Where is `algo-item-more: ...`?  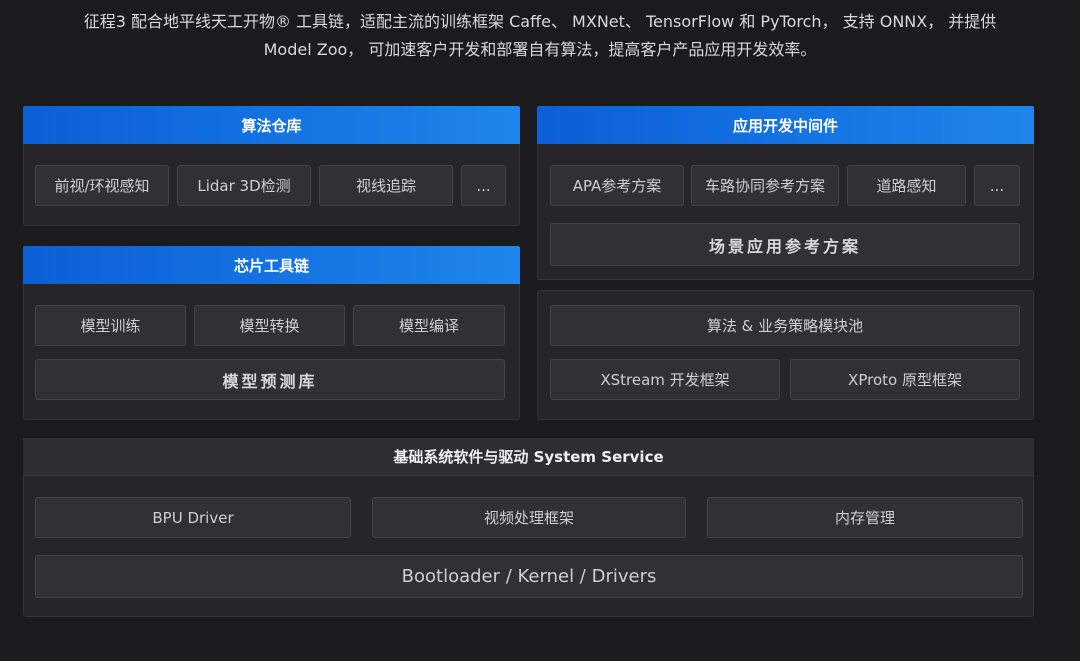 algo-item-more: ... is located at coordinates (483, 185).